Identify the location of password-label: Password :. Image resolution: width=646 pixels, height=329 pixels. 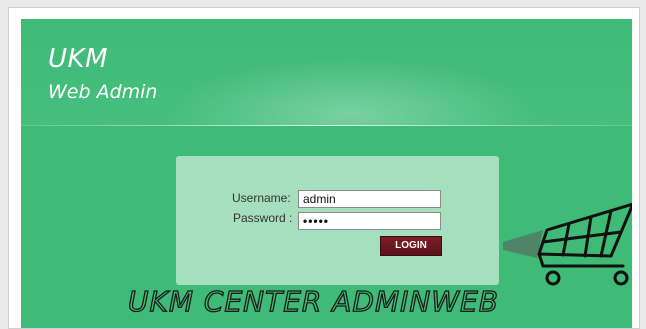
(263, 218).